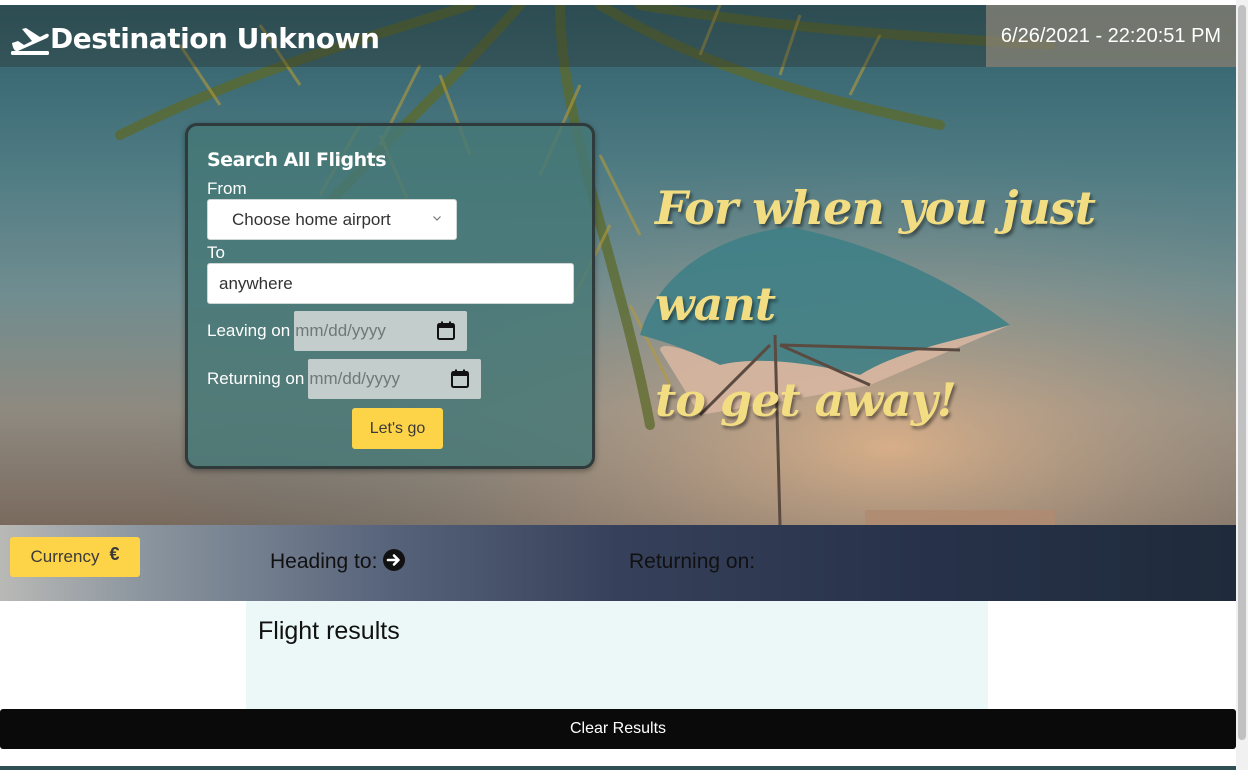 The width and height of the screenshot is (1248, 770). I want to click on brand: Destination Unknown, so click(195, 38).